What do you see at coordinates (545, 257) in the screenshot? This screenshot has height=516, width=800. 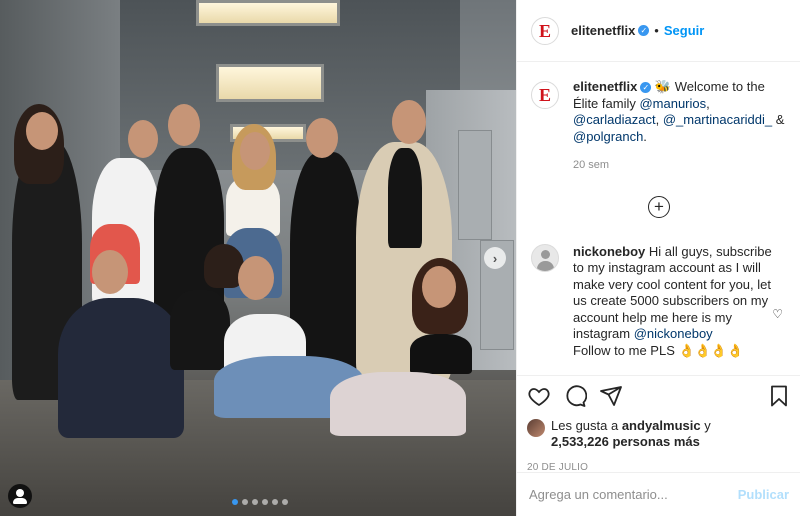 I see `commenter-avatar` at bounding box center [545, 257].